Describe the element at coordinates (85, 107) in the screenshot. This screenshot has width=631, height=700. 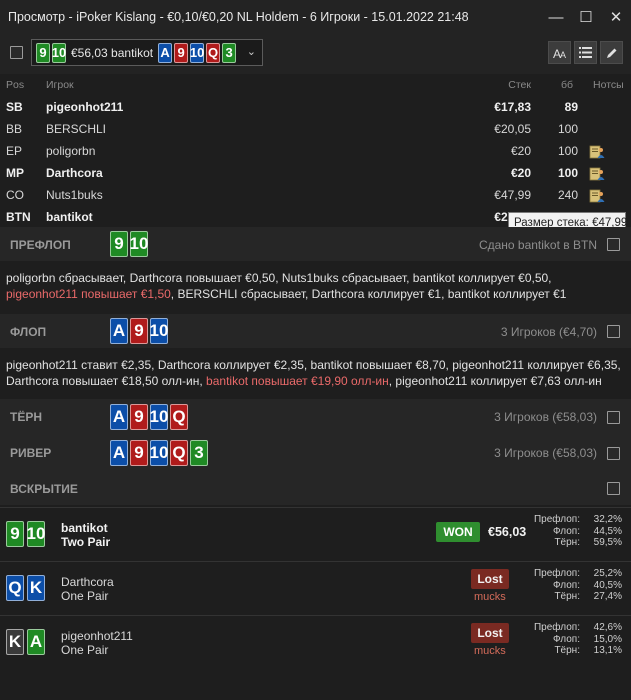
I see `player-name: pigeonhot211` at that location.